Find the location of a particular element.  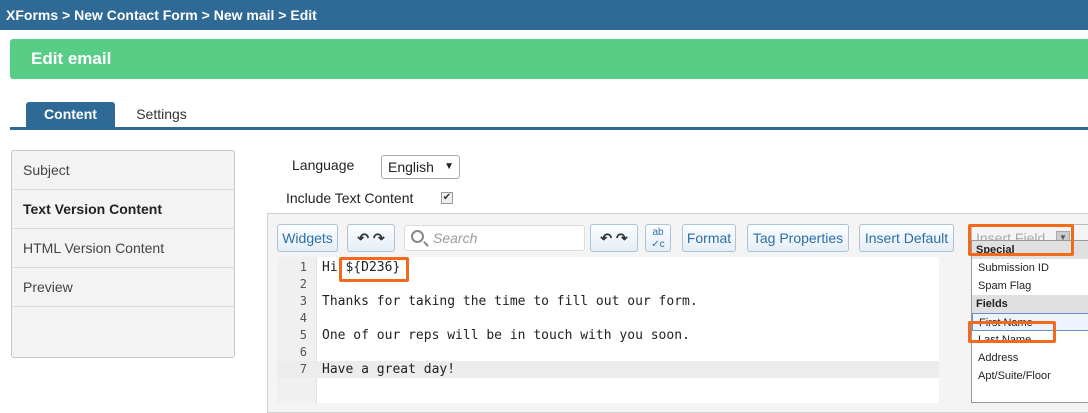

line-number: 4 is located at coordinates (303, 318).